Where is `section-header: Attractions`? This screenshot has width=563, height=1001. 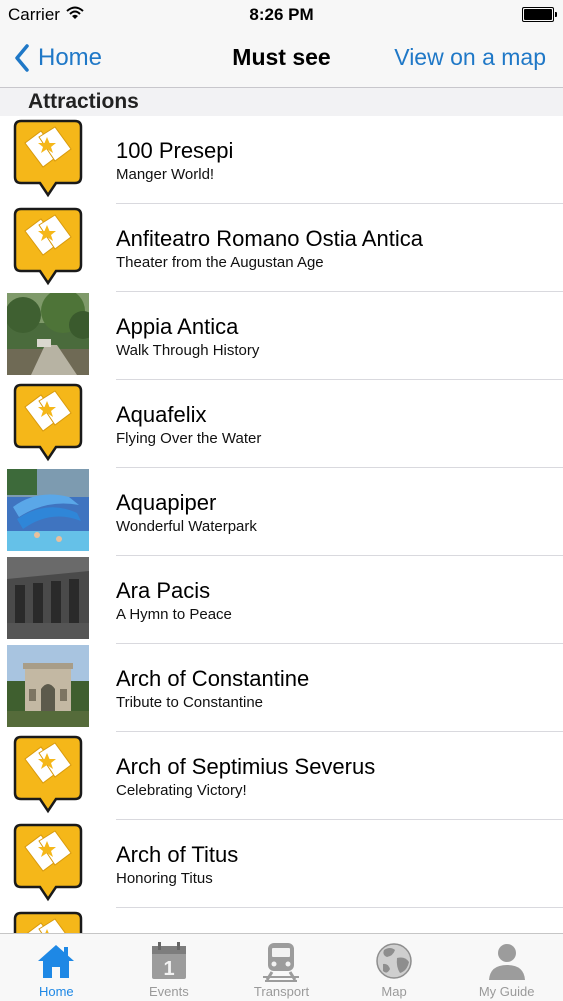 section-header: Attractions is located at coordinates (281, 102).